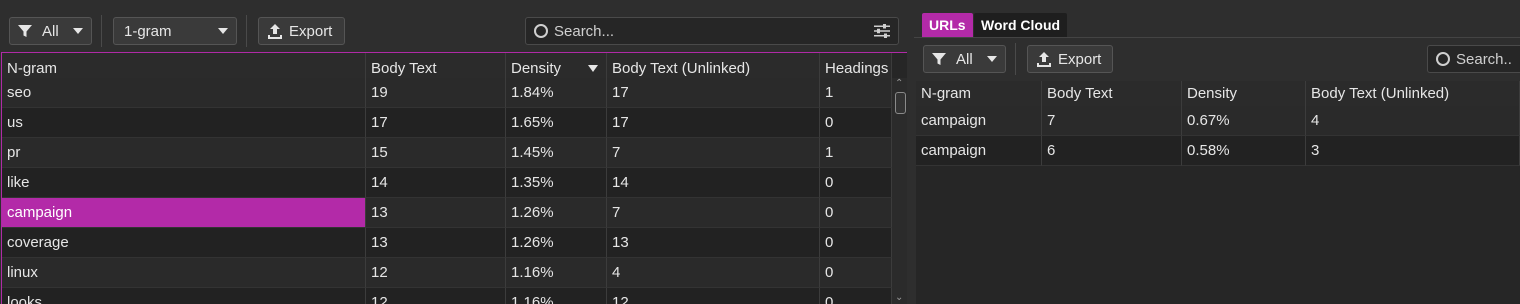  I want to click on cell-ngram: pr, so click(184, 153).